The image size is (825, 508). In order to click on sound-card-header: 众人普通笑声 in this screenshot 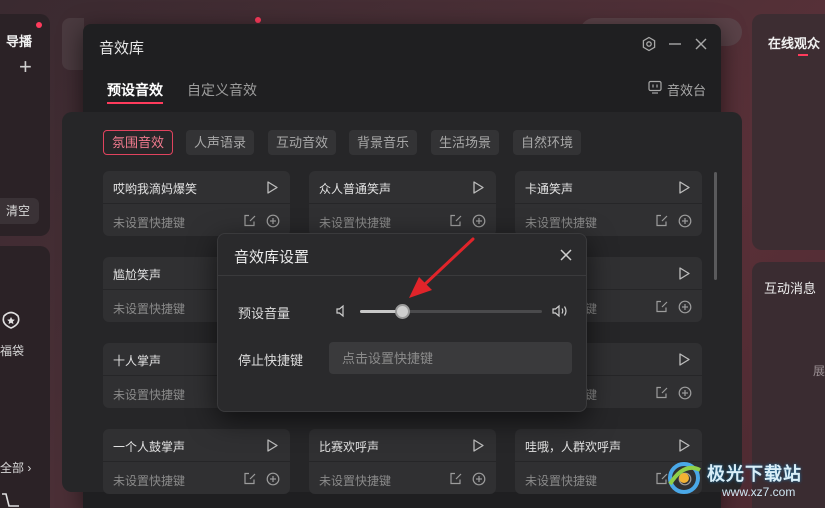, I will do `click(402, 187)`.